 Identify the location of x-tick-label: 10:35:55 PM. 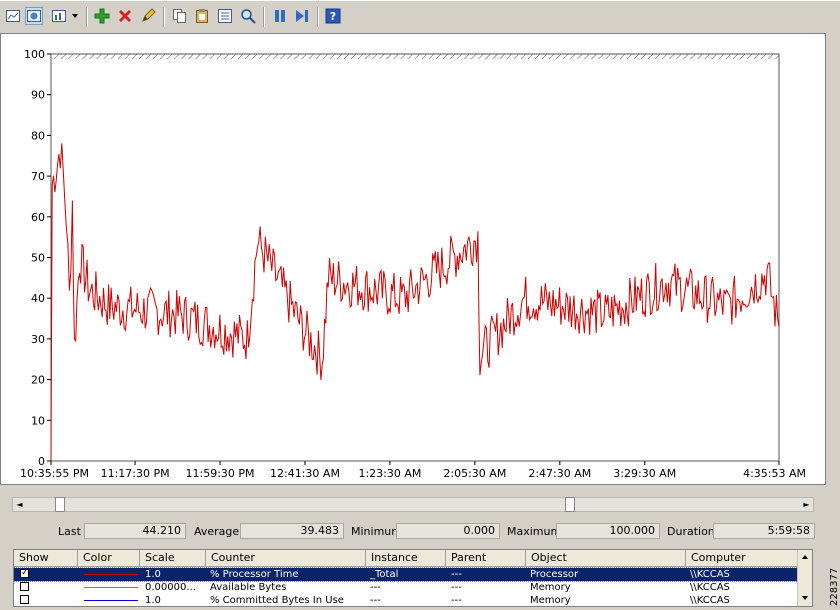
(54, 473).